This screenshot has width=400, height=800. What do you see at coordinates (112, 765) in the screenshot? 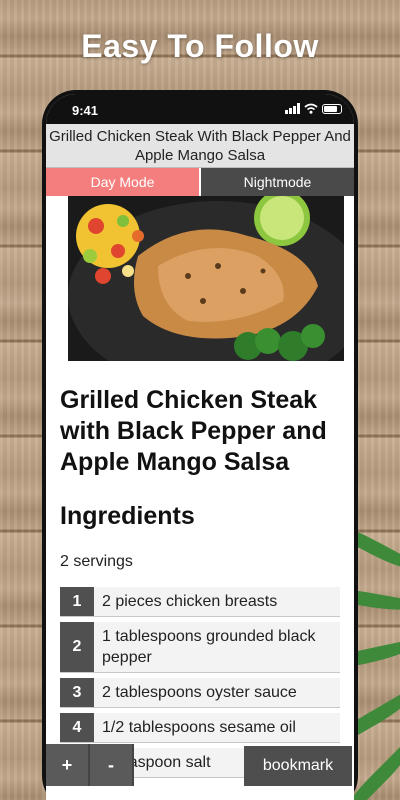
I see `zoom-out-button: -` at bounding box center [112, 765].